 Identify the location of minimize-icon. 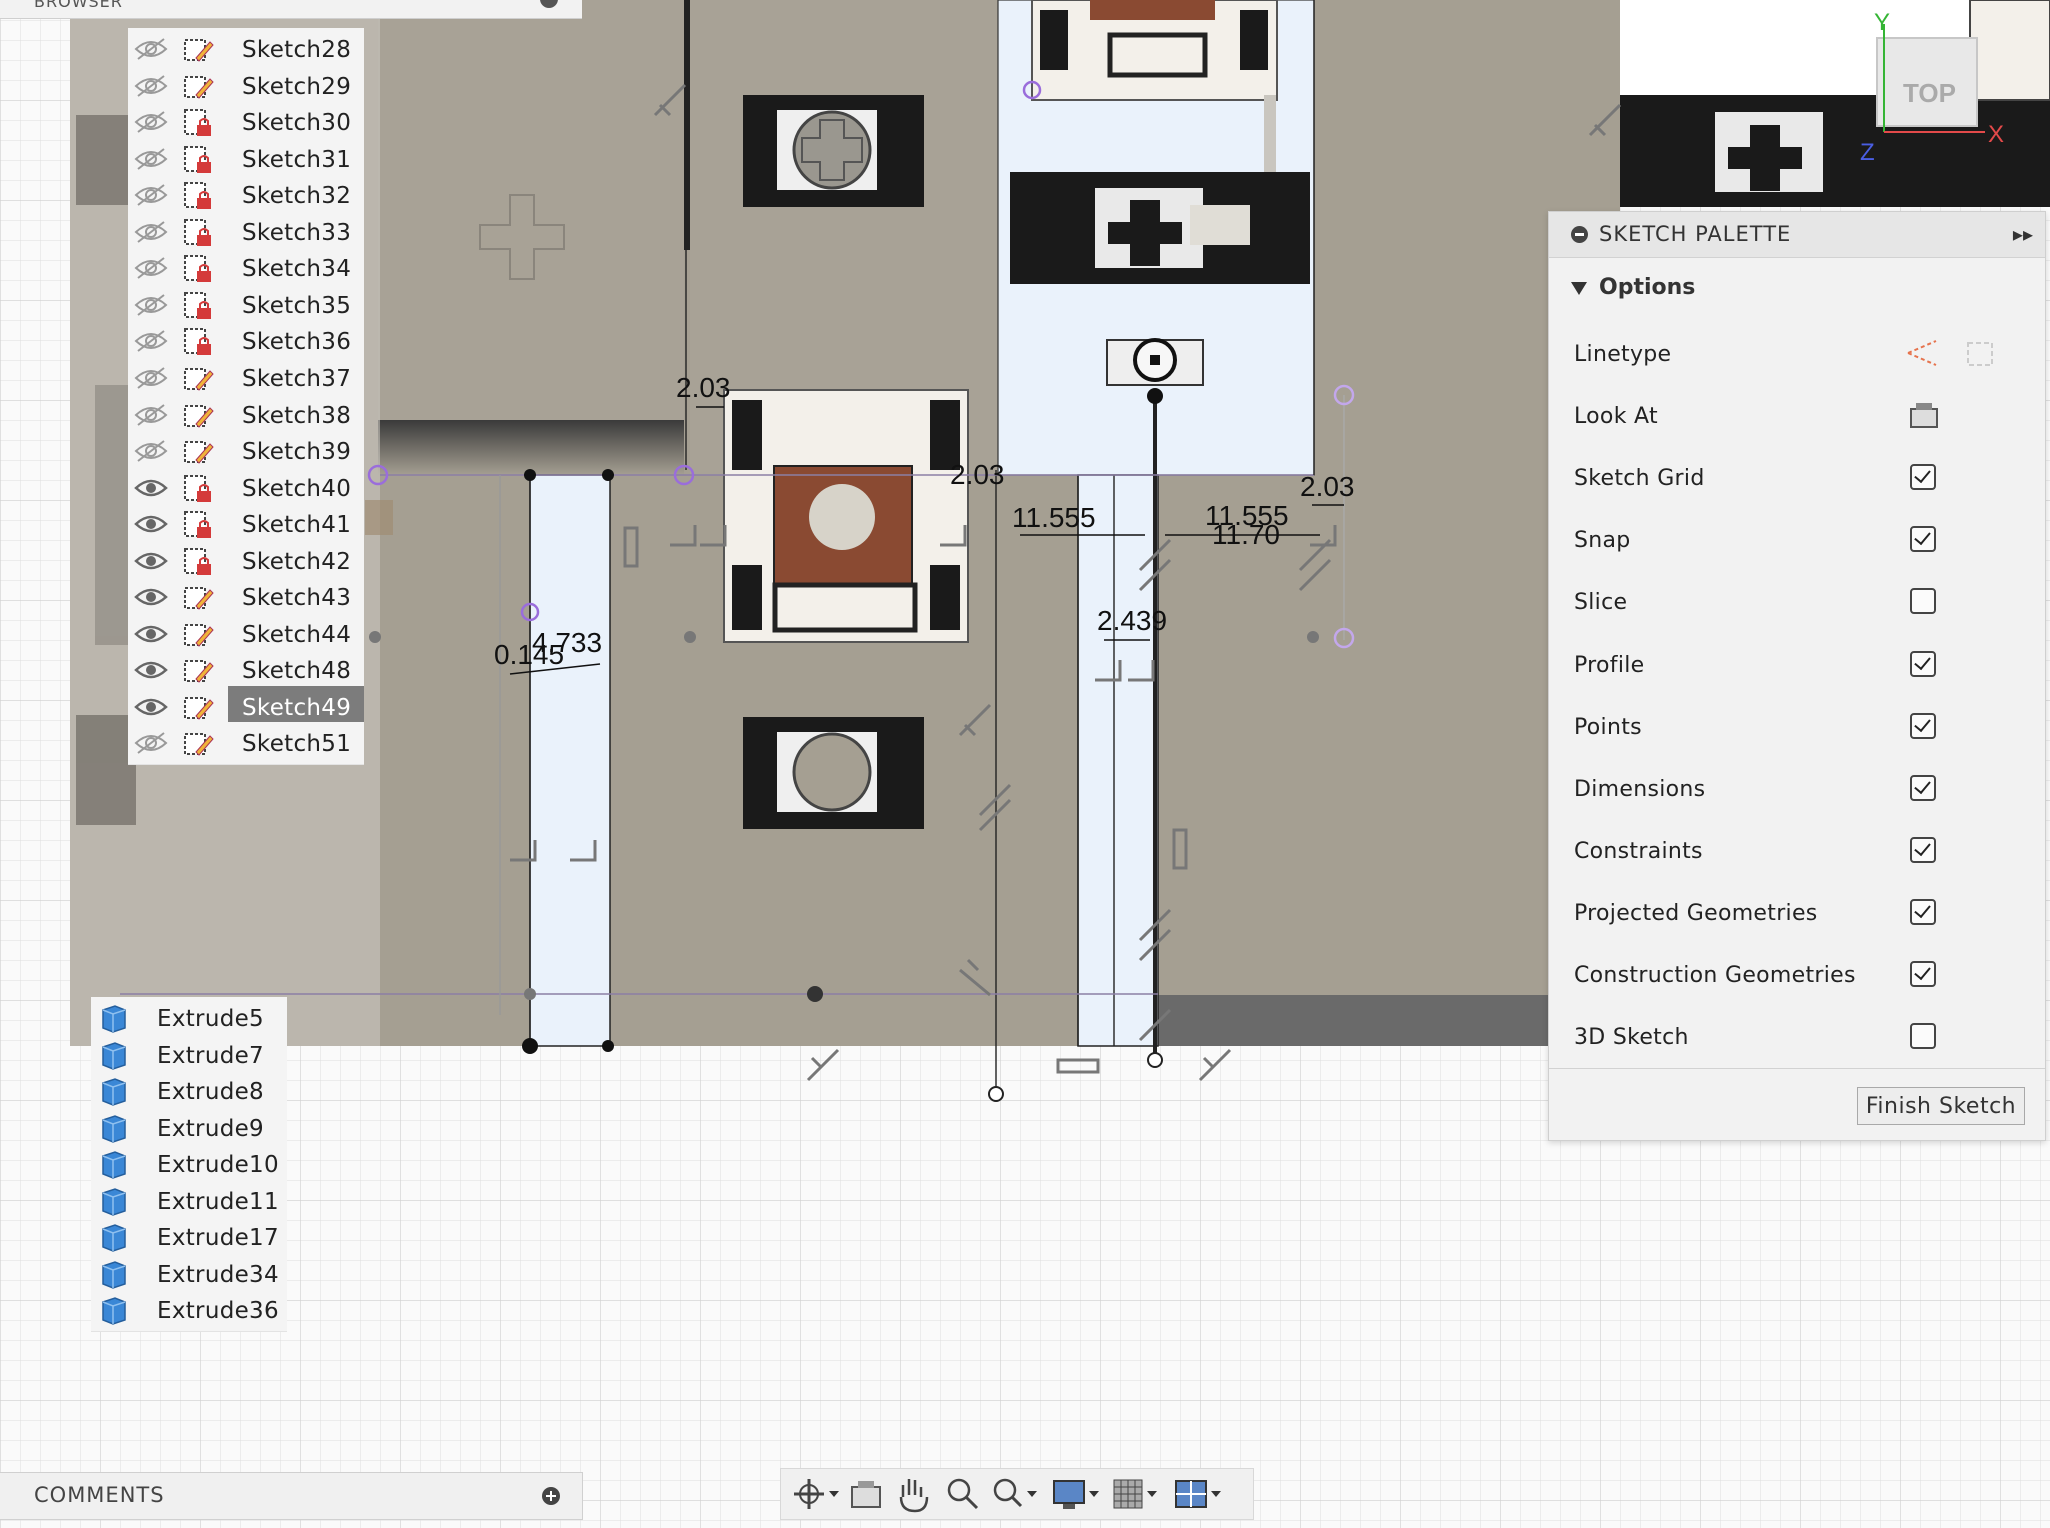
(1579, 234).